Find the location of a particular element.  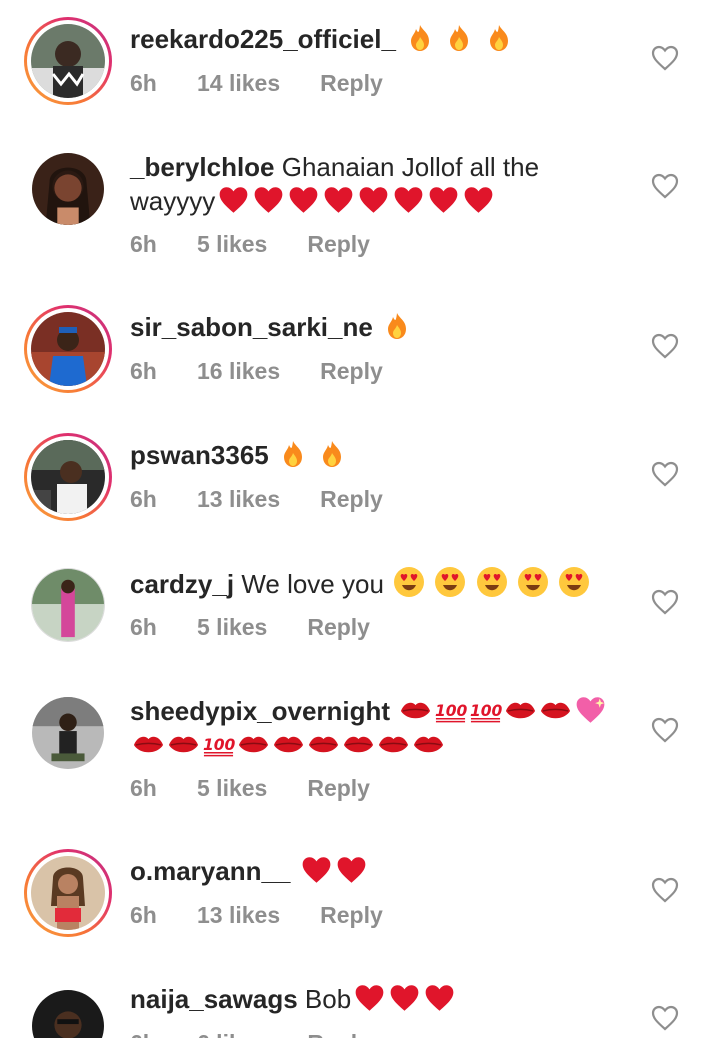

comment-text: naija_sawags Bob is located at coordinates (380, 999).